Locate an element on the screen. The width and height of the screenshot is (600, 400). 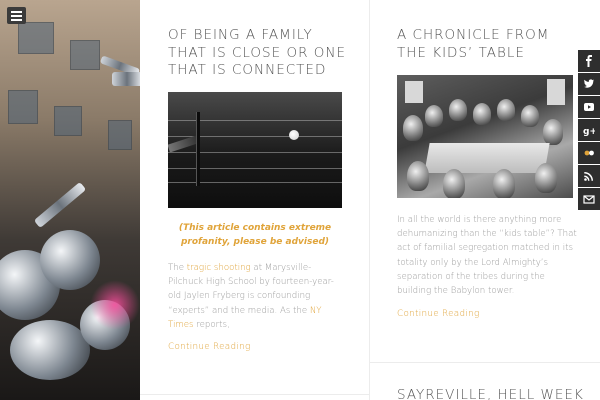
post-title: Sayreville, Hell Week is located at coordinates (490, 393).